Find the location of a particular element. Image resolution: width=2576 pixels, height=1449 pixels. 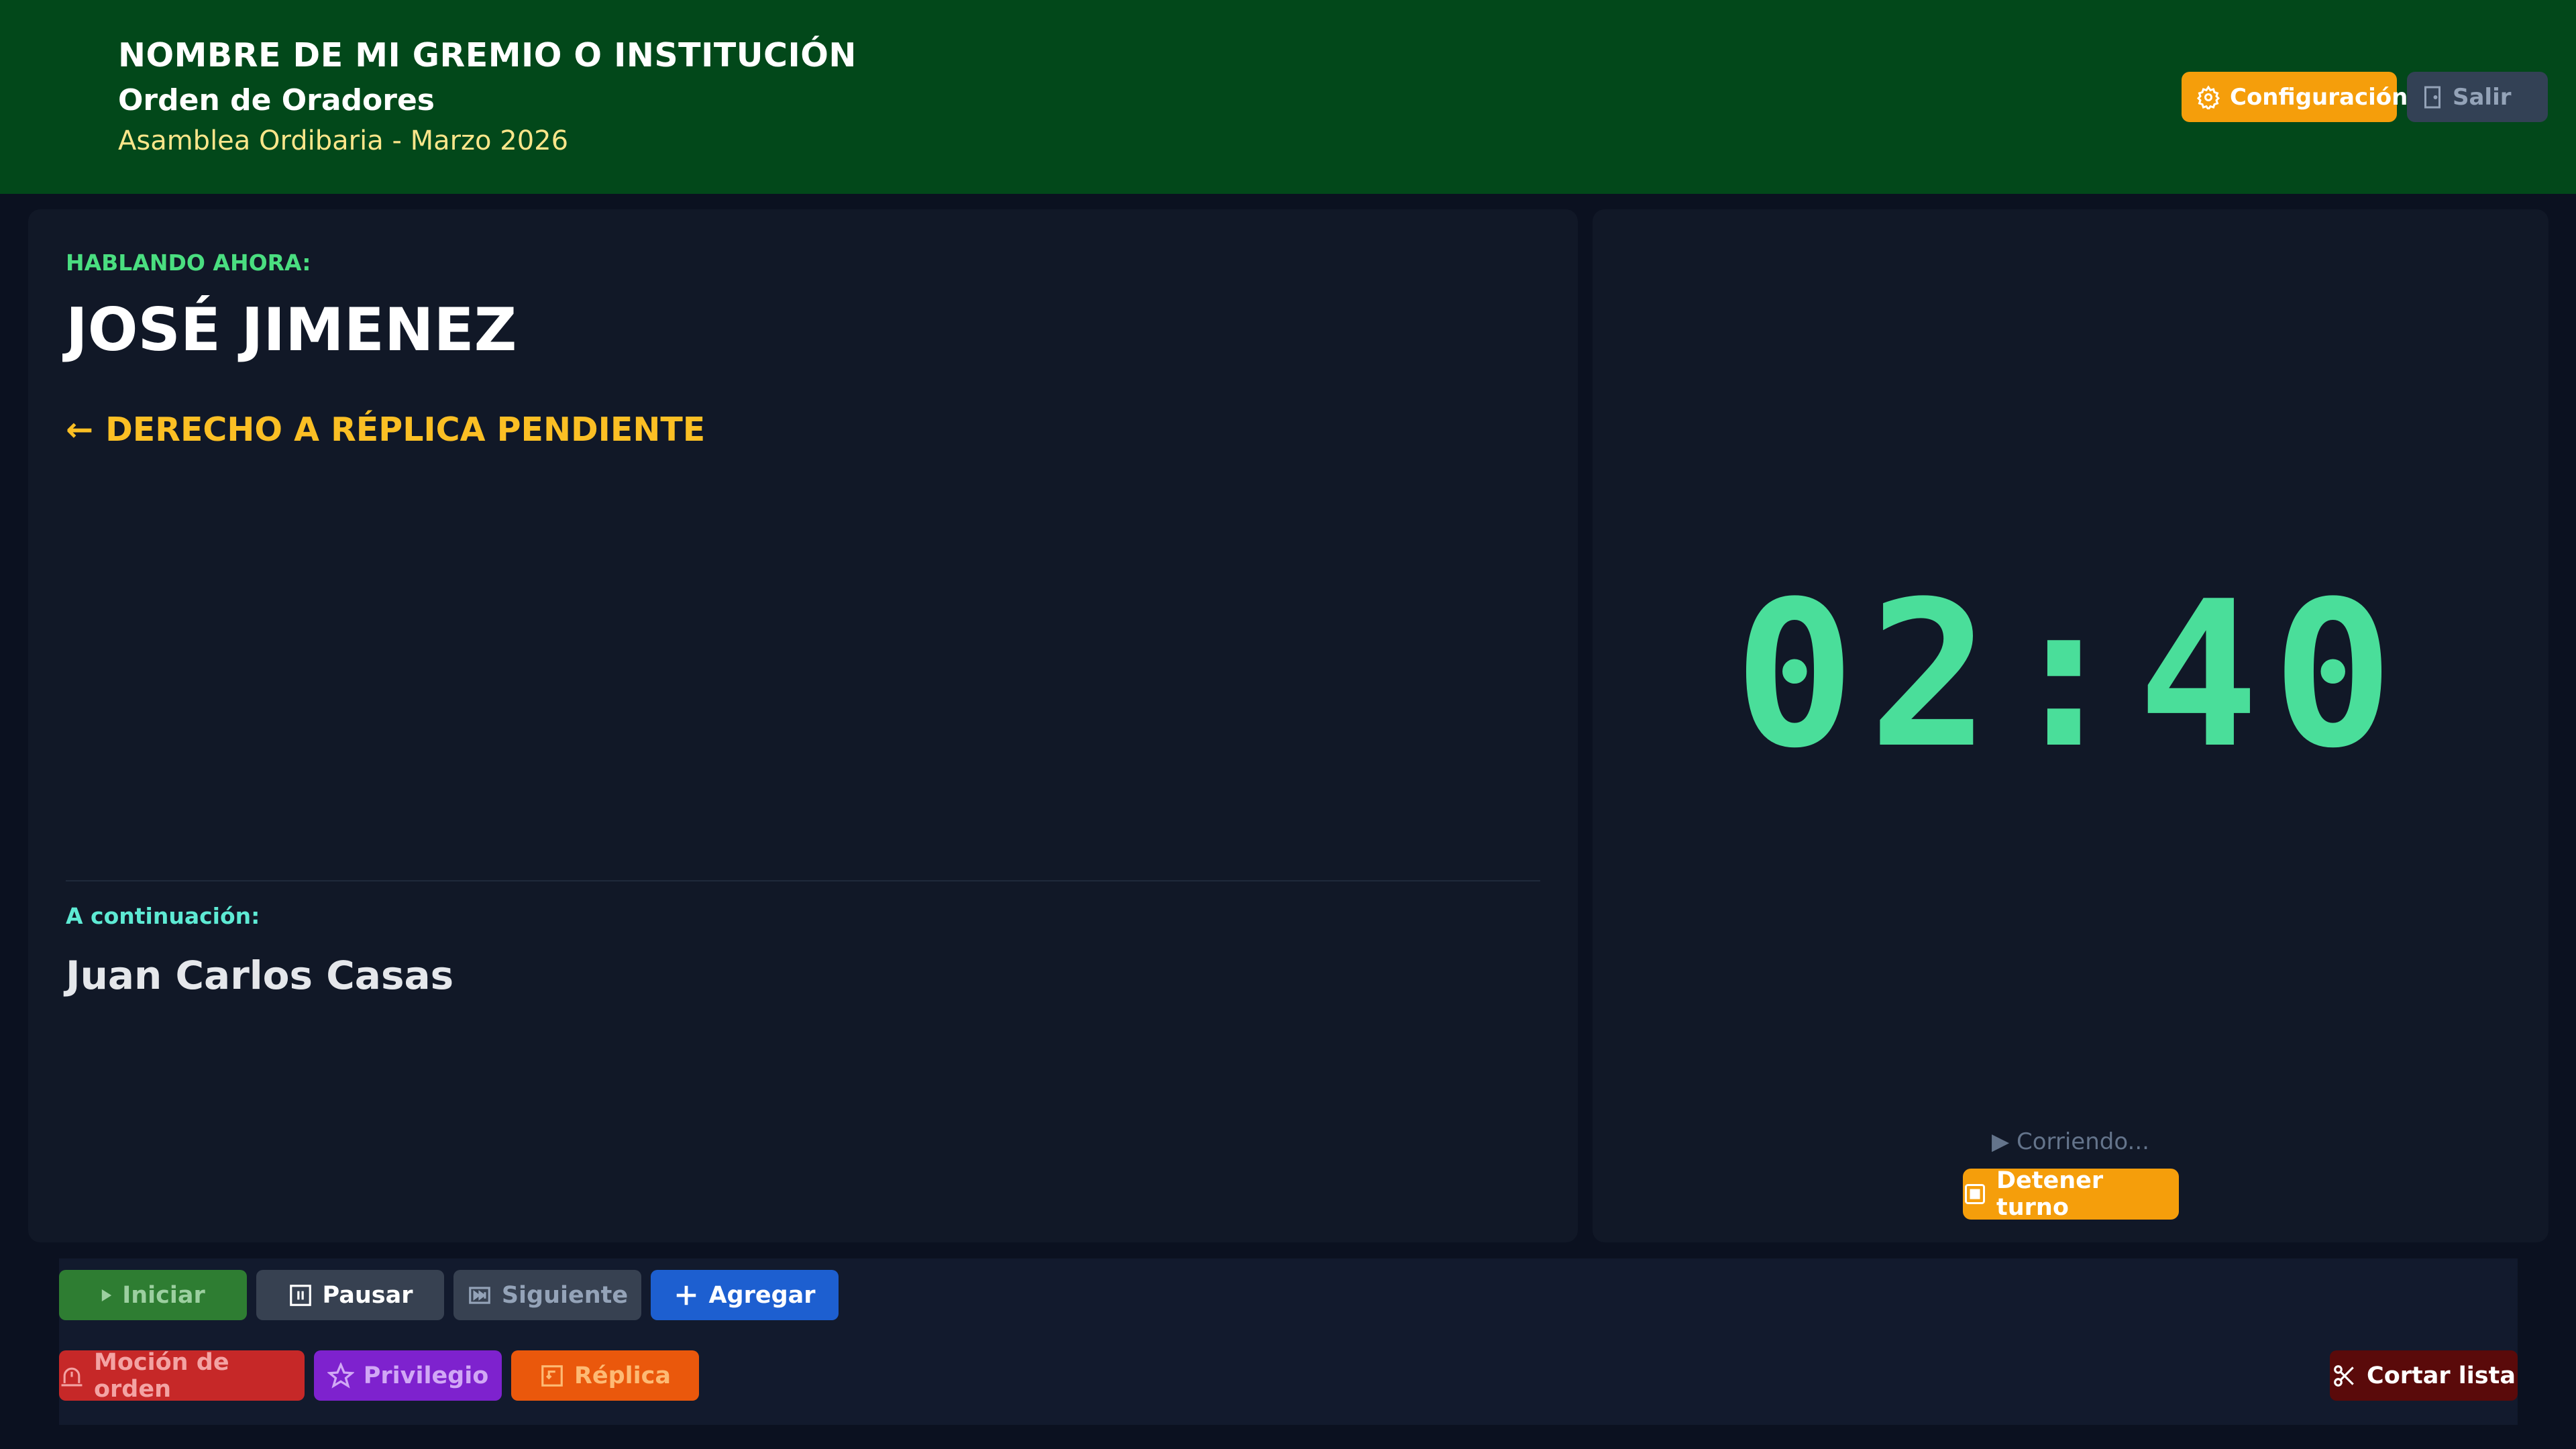

next-label: Siguiente is located at coordinates (565, 1295).